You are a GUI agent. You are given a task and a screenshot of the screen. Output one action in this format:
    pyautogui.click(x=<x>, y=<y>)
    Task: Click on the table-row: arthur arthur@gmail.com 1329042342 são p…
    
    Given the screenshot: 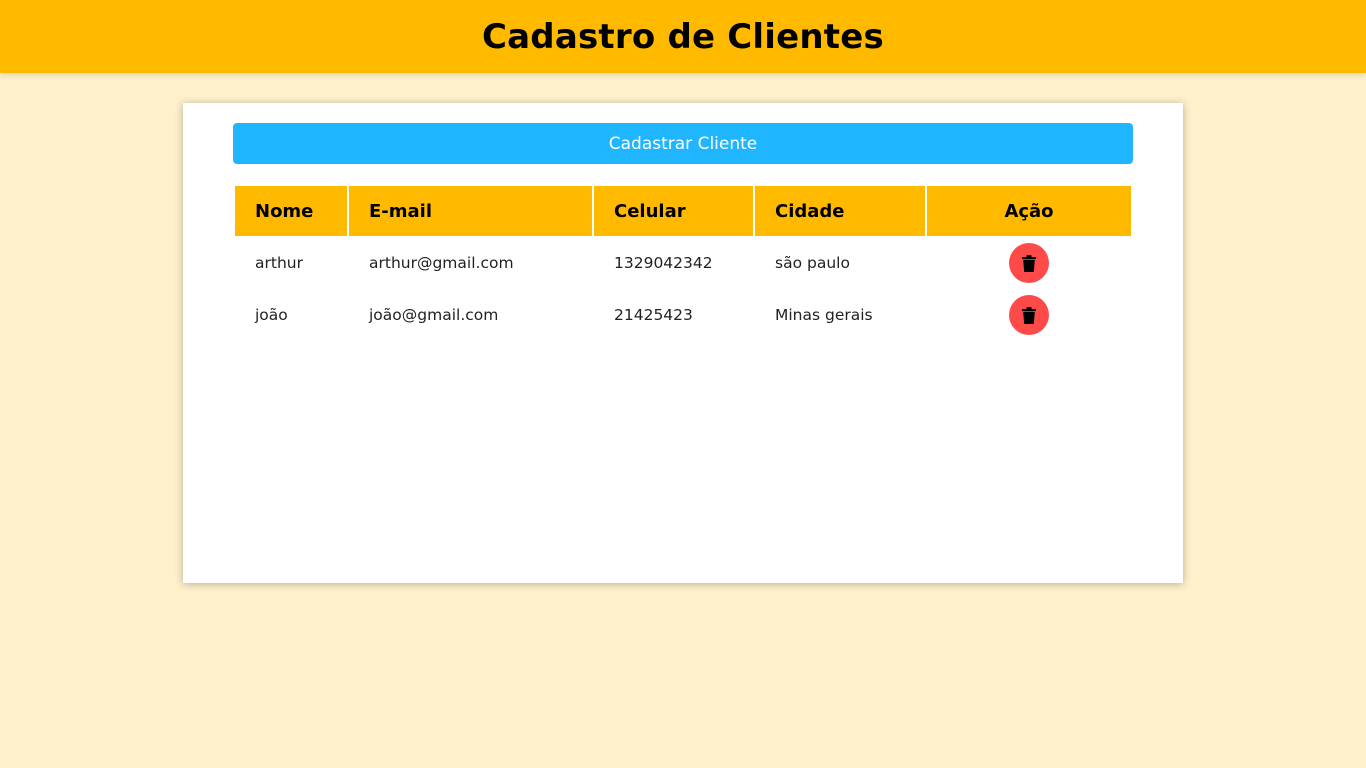 What is the action you would take?
    pyautogui.click(x=683, y=263)
    